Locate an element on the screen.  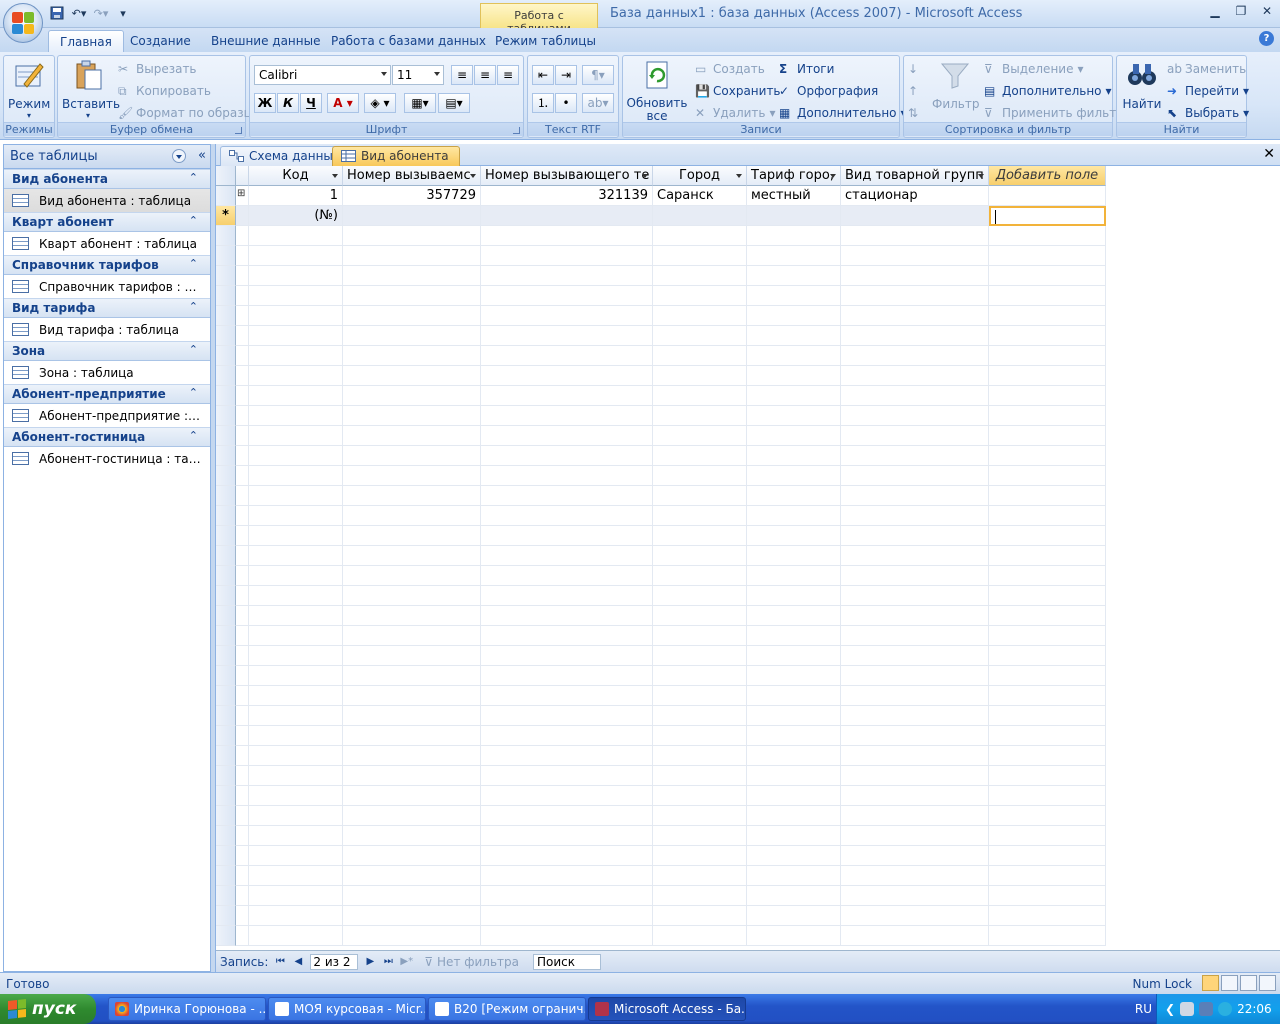
cell-kod: 1 is located at coordinates (296, 196).